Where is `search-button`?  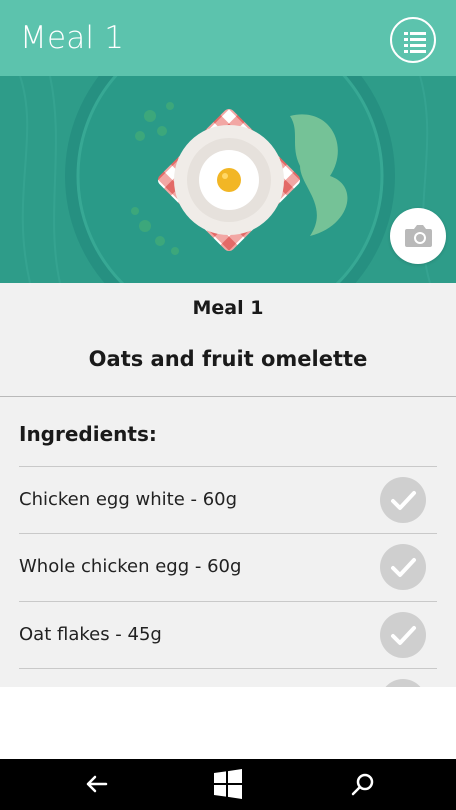
search-button is located at coordinates (362, 784).